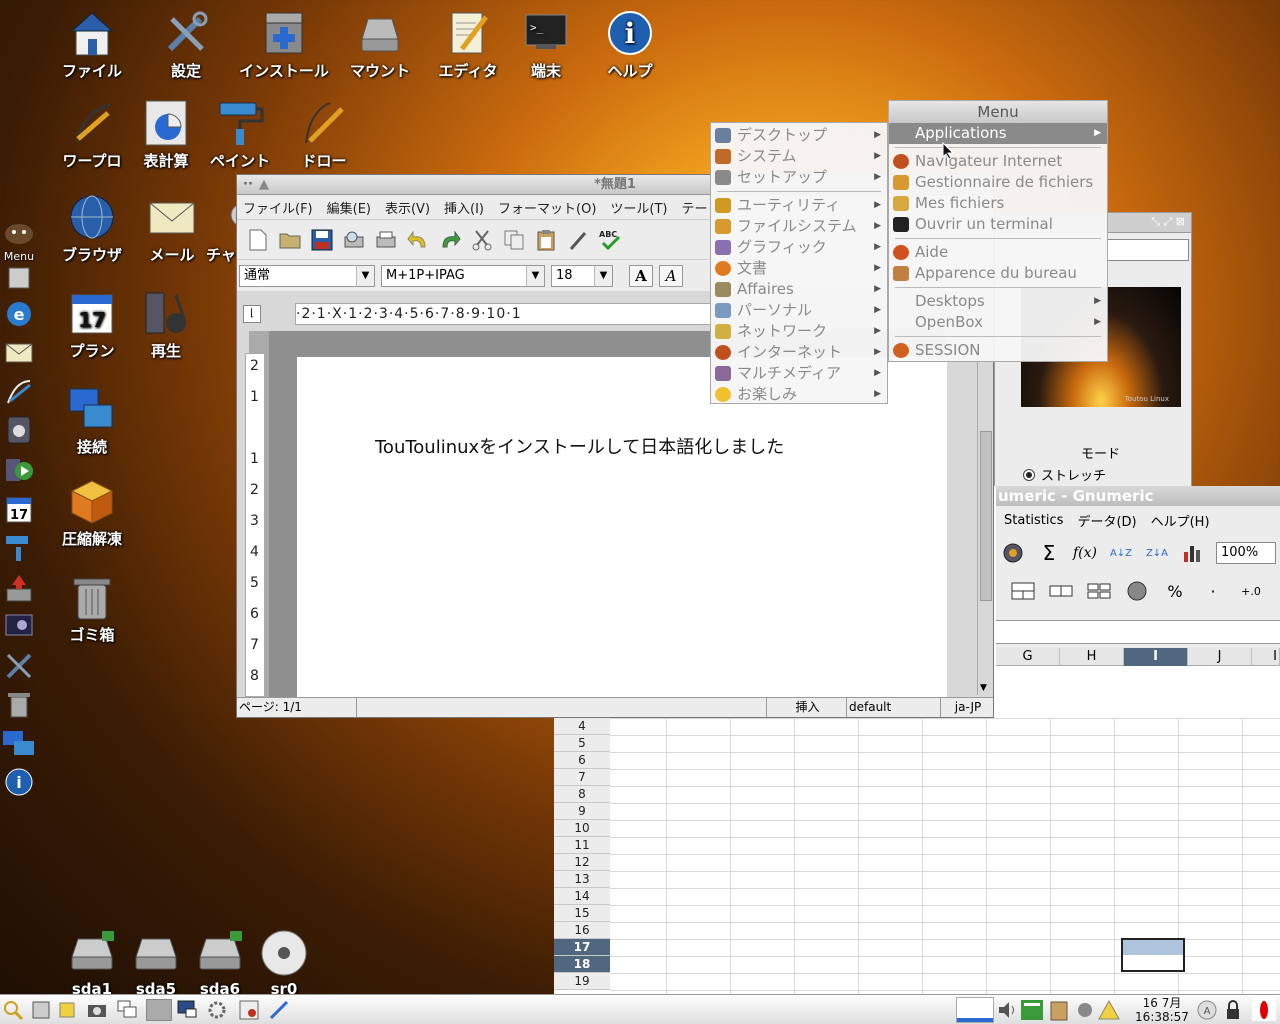  I want to click on wallpaper-path-field, so click(1147, 250).